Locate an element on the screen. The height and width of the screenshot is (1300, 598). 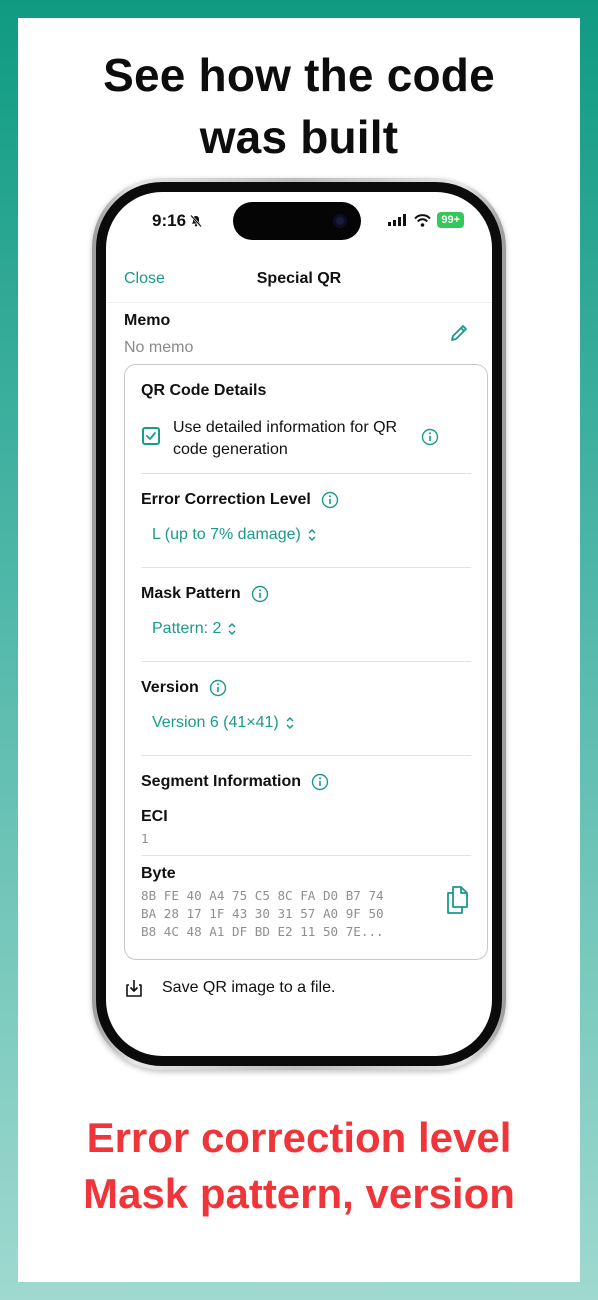
segment-information-label-text: Segment Information is located at coordinates (221, 781).